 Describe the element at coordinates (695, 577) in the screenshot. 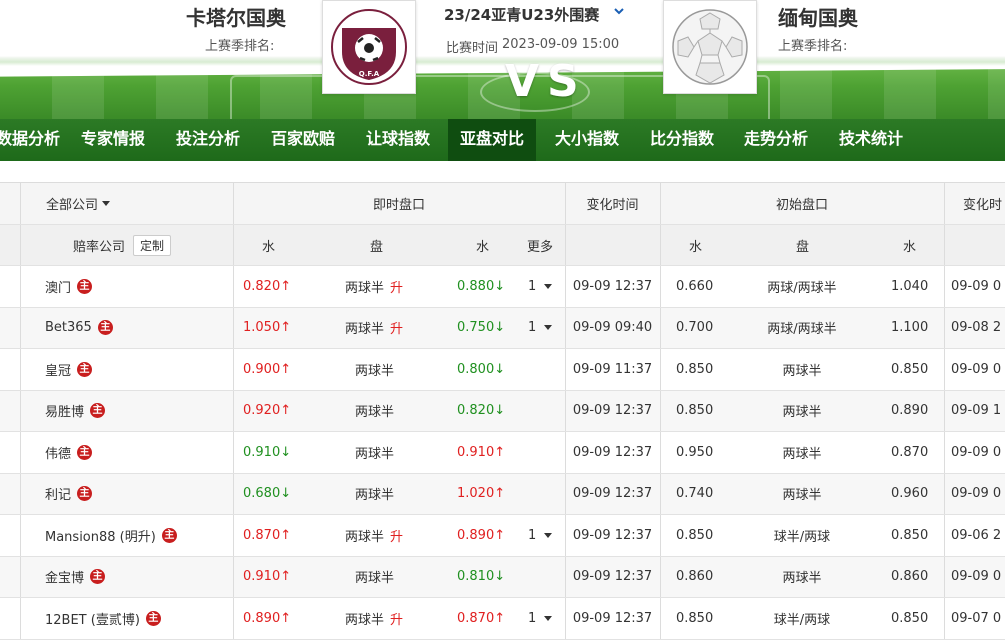

I see `initial-water-1: 0.860` at that location.